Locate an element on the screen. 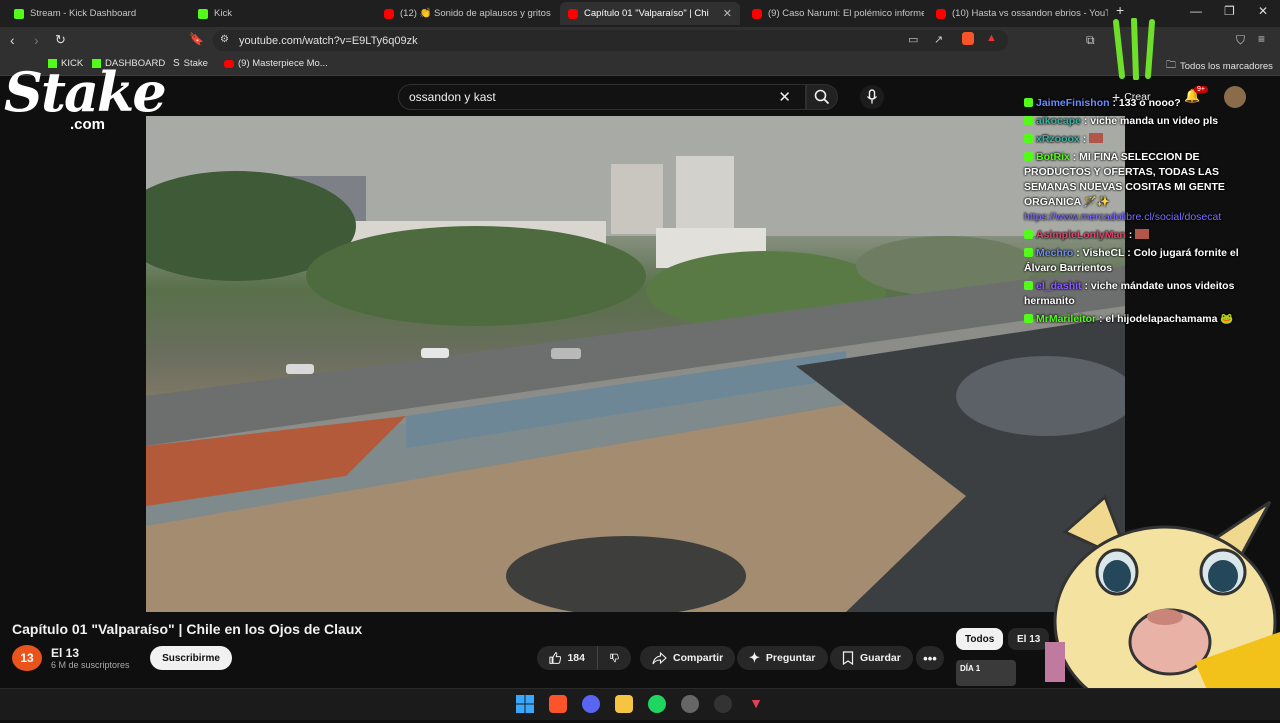  stake-logo: Stake .com is located at coordinates (90, 105).